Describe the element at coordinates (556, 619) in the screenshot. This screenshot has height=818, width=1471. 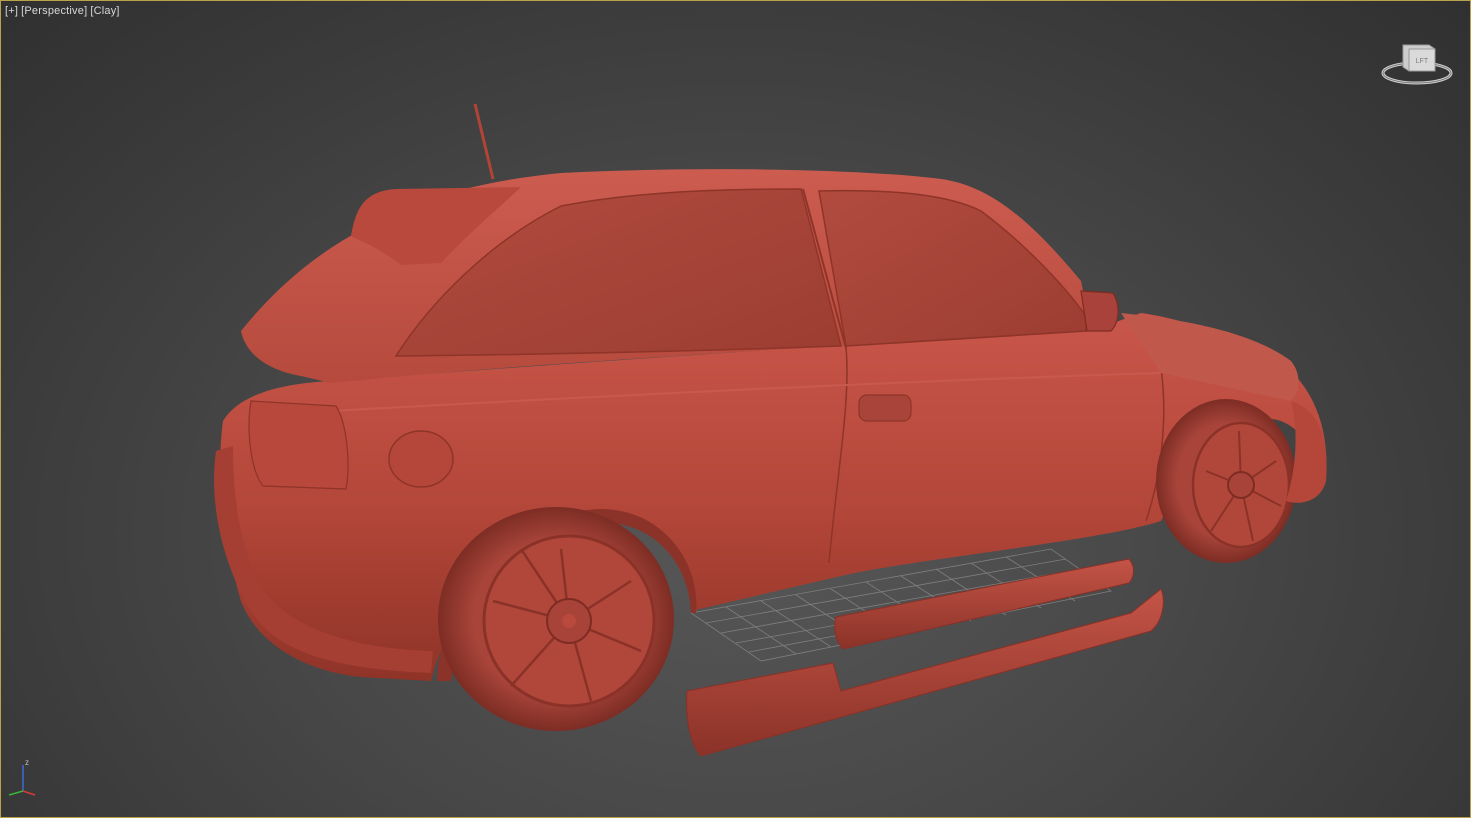
I see `rear-wheel` at that location.